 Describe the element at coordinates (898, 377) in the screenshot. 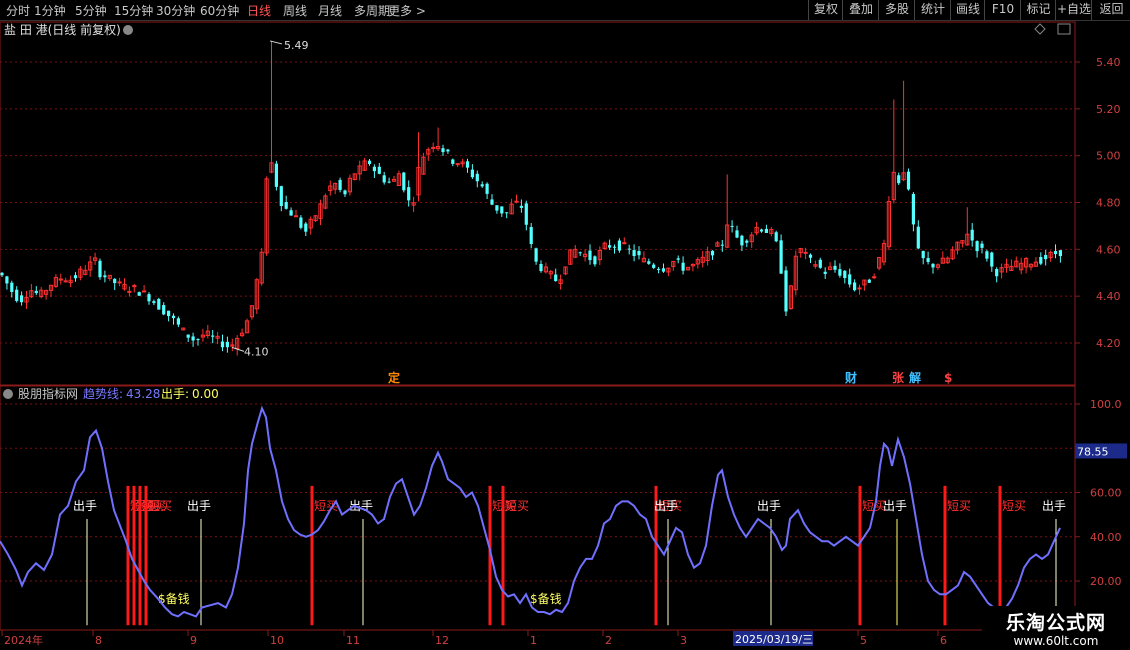

I see `event-marker-2: 张` at that location.